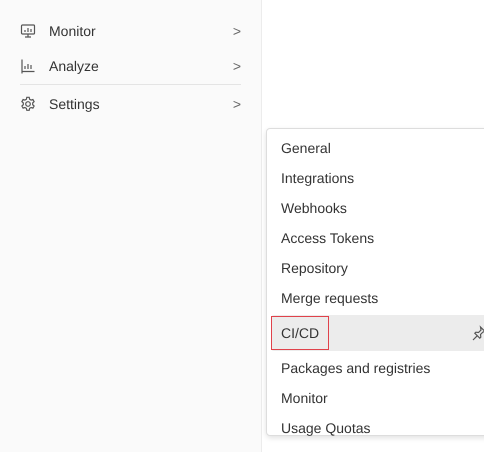 This screenshot has height=452, width=484. What do you see at coordinates (314, 268) in the screenshot?
I see `menu-item-label: Repository` at bounding box center [314, 268].